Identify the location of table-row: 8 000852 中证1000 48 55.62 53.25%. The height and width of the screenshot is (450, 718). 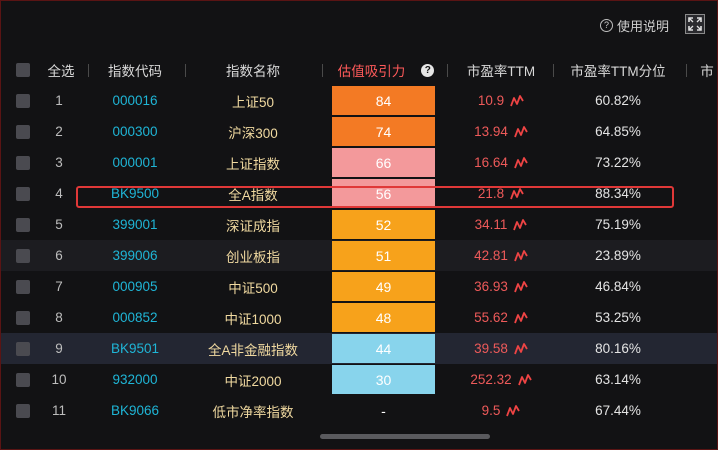
(359, 317).